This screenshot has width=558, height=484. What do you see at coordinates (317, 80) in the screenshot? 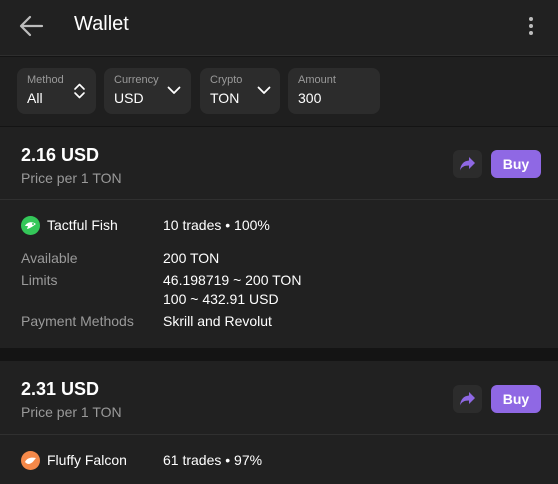
I see `amount-input-label: Amount` at bounding box center [317, 80].